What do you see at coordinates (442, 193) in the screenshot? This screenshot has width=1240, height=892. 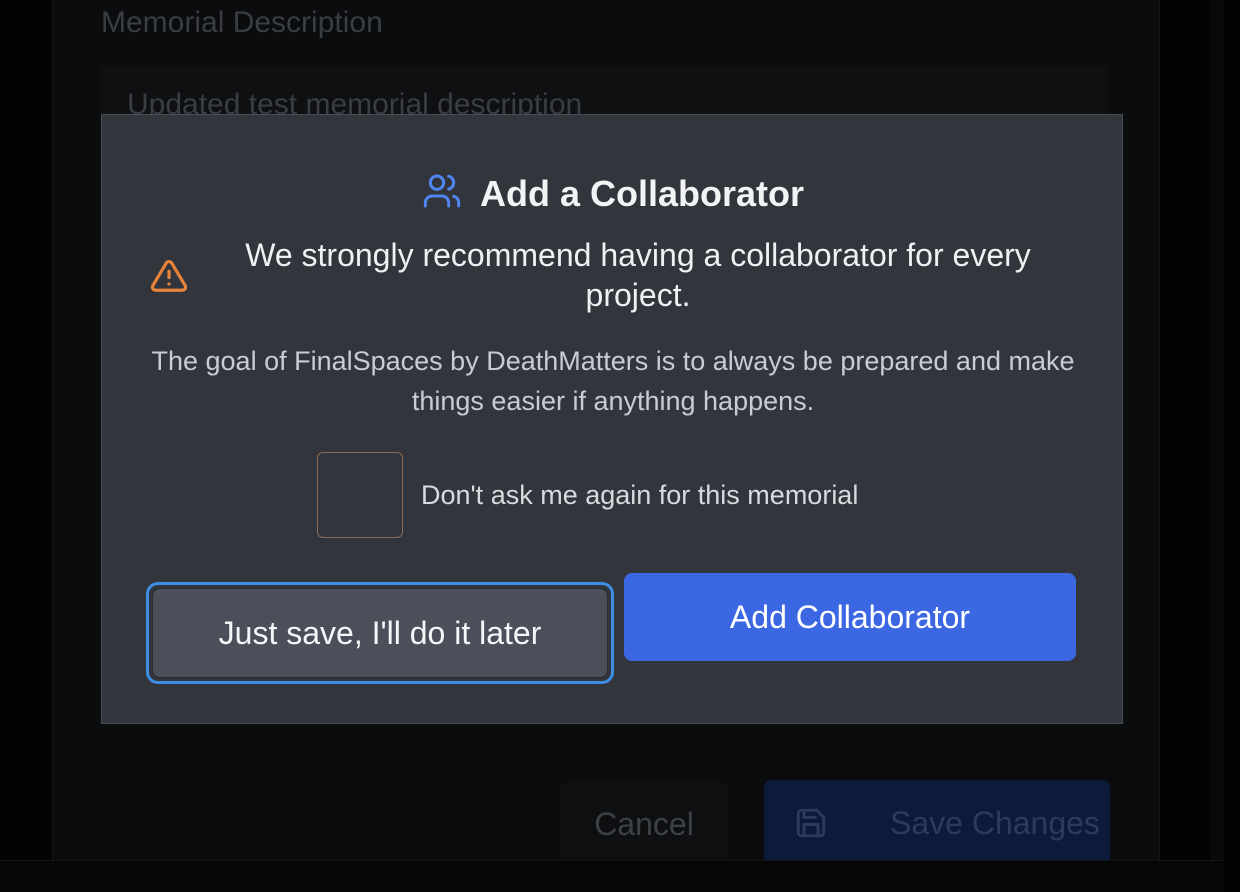 I see `users-icon` at bounding box center [442, 193].